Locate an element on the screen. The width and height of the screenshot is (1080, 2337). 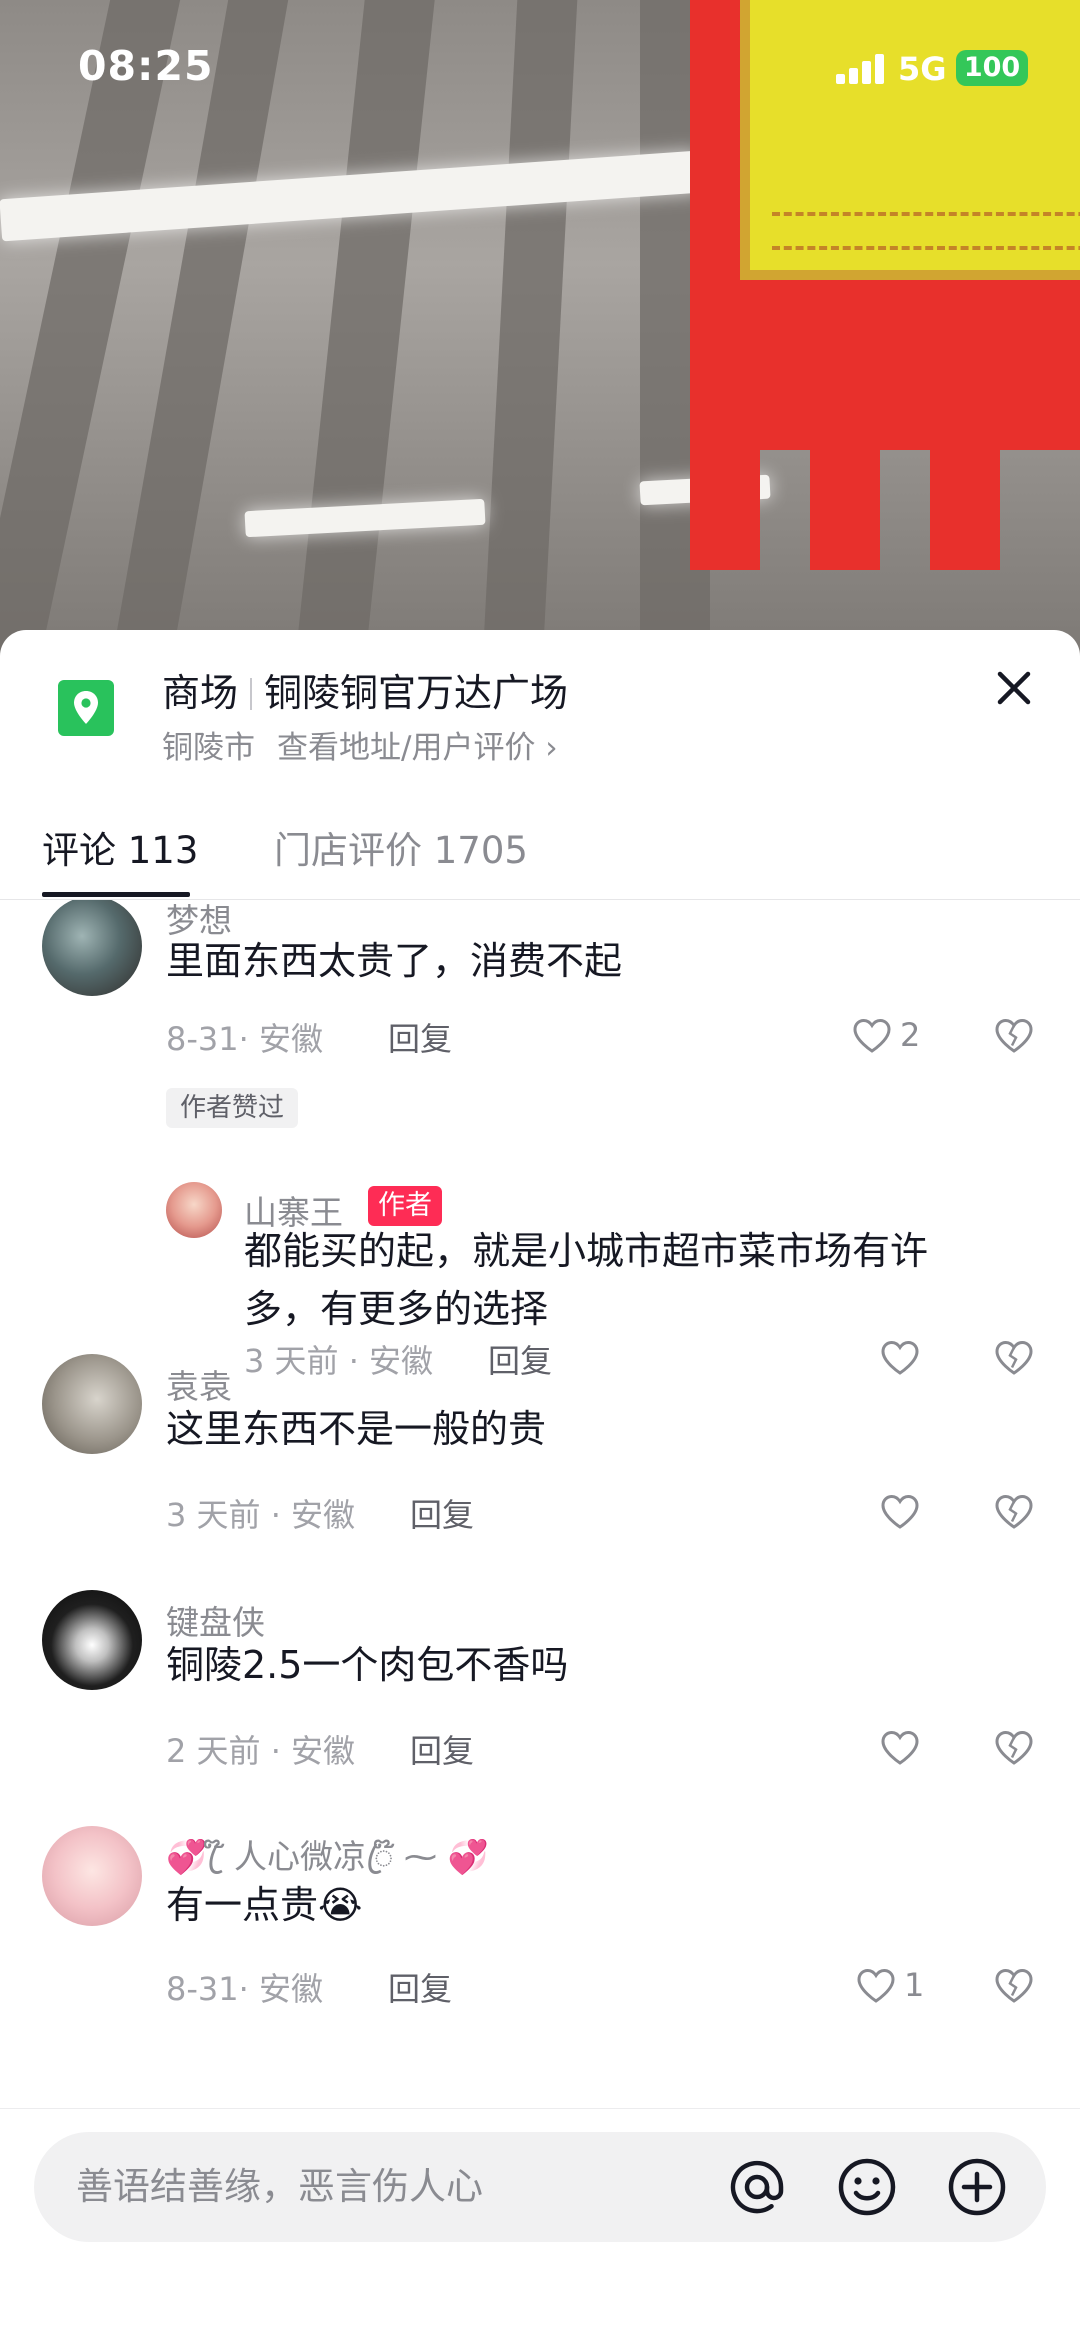
comment-text: 有一点贵😭 is located at coordinates (264, 1905).